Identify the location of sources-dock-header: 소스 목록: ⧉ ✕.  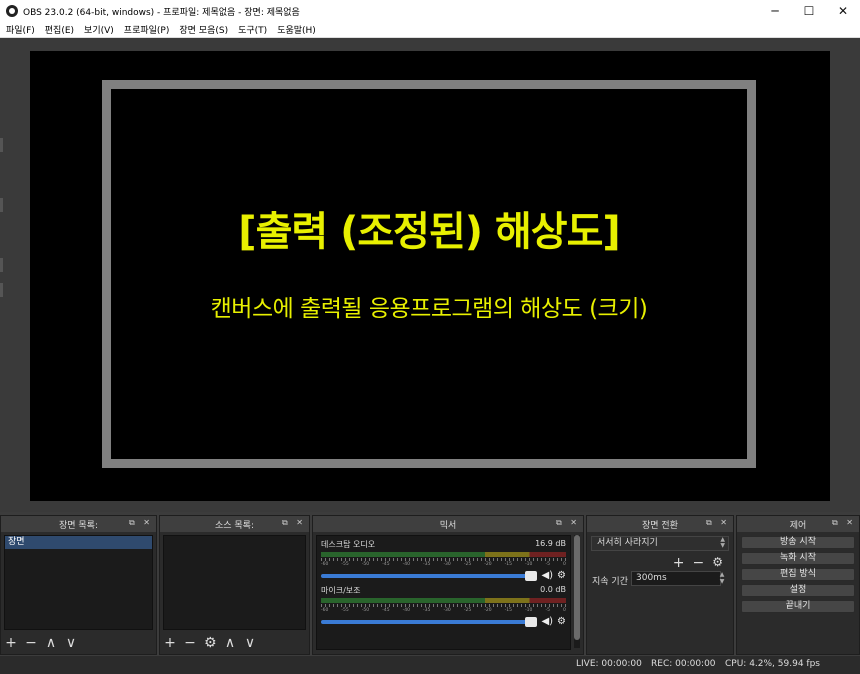
(234, 524).